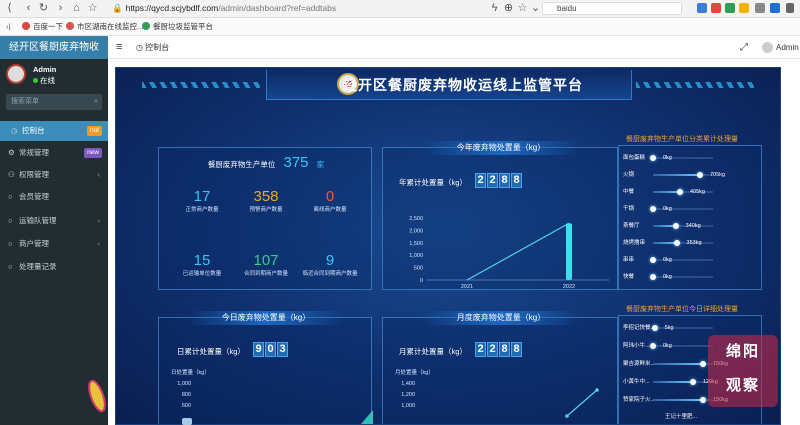 The image size is (800, 425). Describe the element at coordinates (34, 174) in the screenshot. I see `sidebar-item-label: 权限管理` at that location.